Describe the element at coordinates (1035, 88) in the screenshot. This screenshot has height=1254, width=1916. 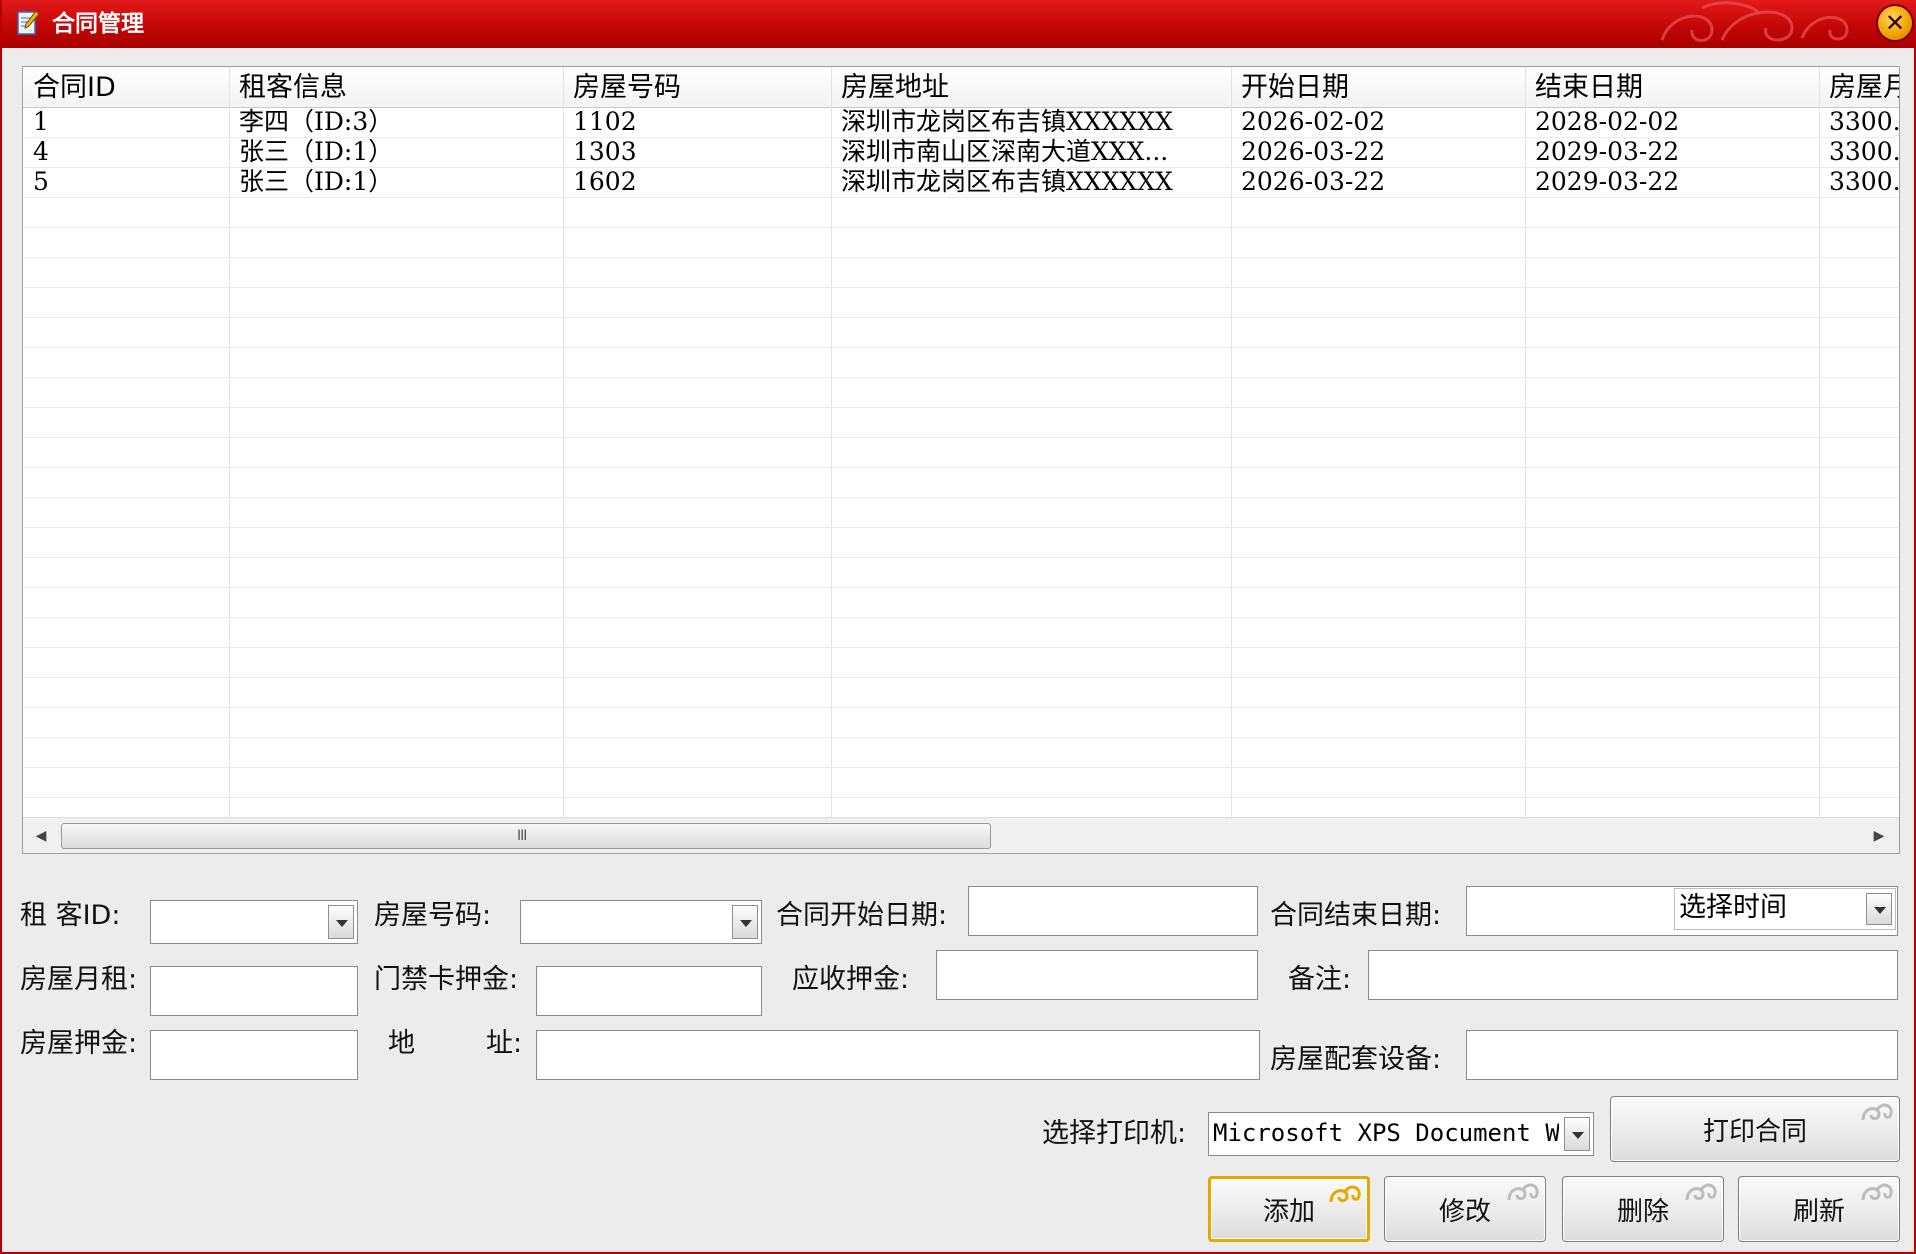
I see `column-header: 房屋地址` at that location.